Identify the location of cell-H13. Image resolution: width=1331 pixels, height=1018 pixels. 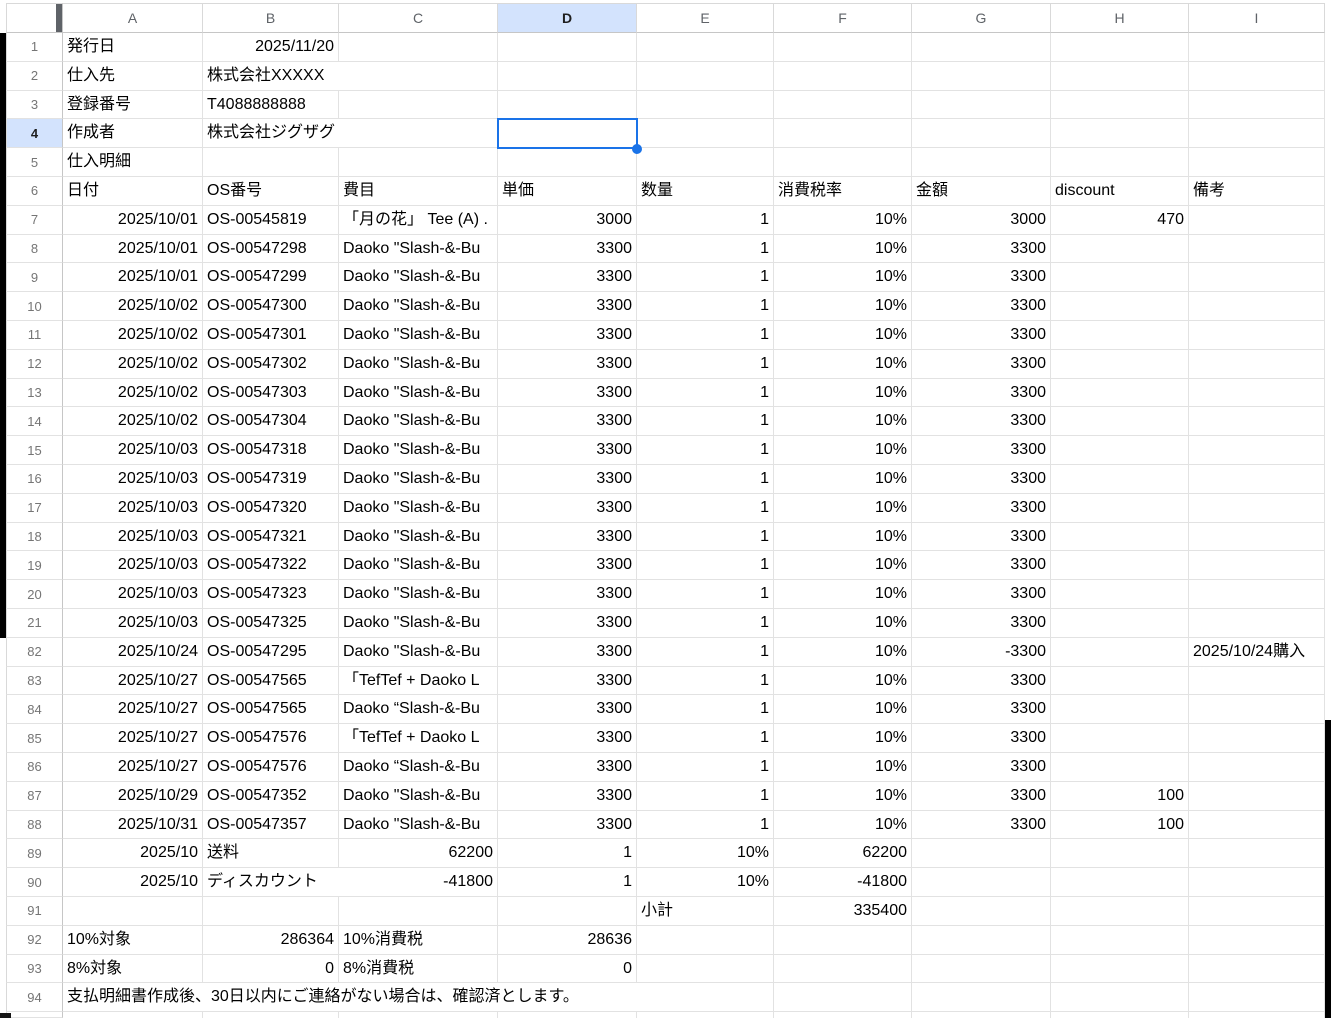
(1120, 393).